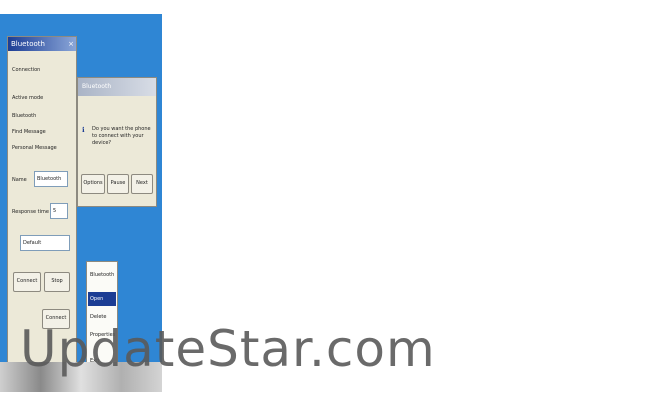 The width and height of the screenshot is (657, 396). Describe the element at coordinates (27, 98) in the screenshot. I see `radio-option-1: Active mode` at that location.